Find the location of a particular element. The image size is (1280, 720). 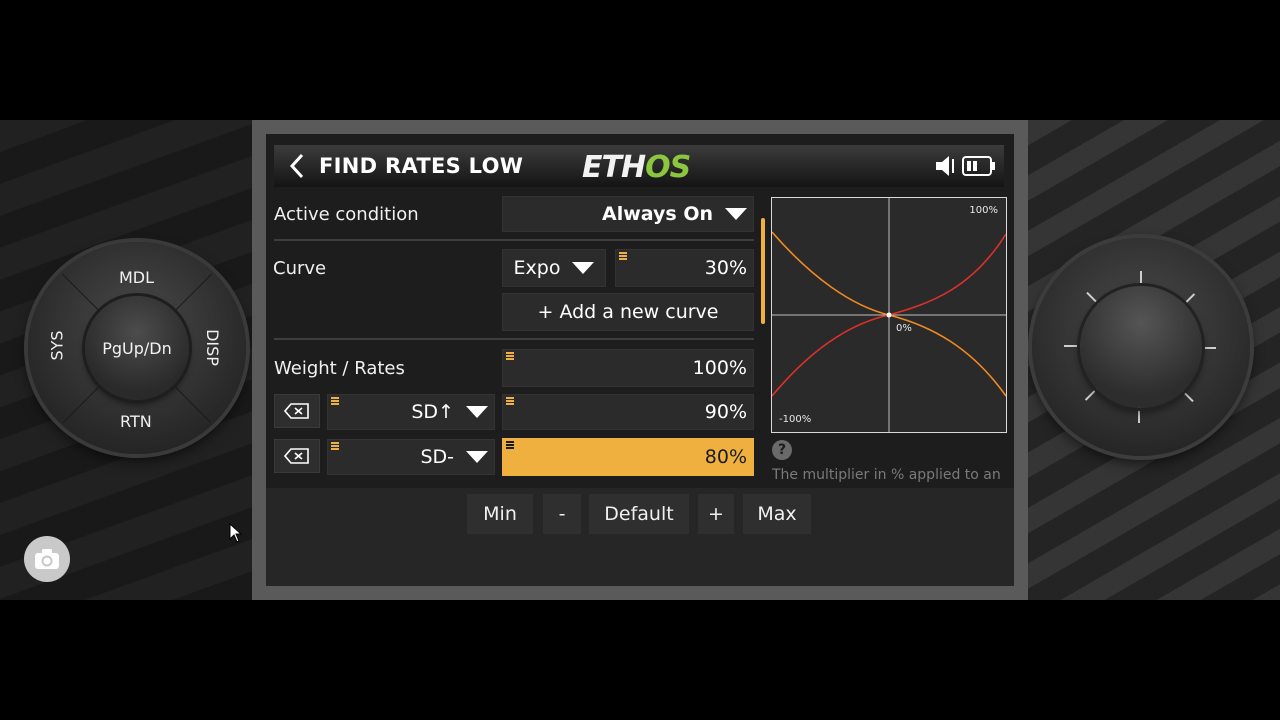

rate-value-field-selected: 80% is located at coordinates (628, 457).